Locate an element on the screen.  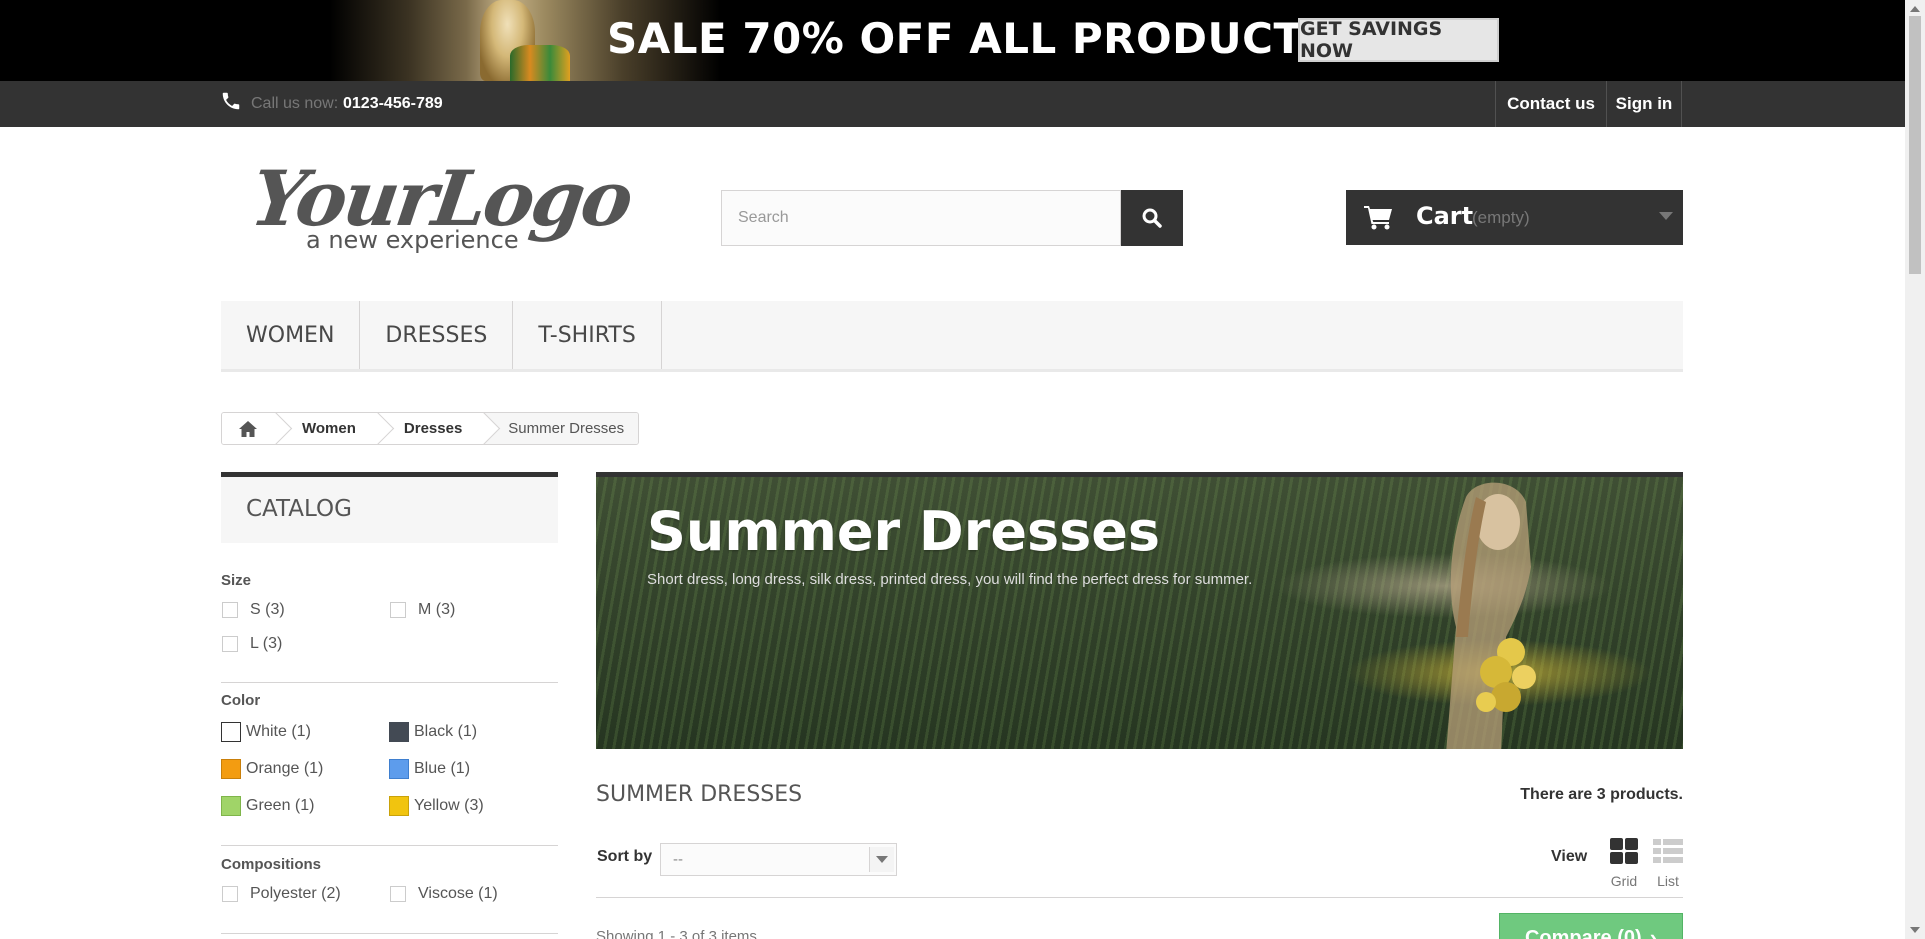
color-green-label: Green (1) is located at coordinates (280, 805).